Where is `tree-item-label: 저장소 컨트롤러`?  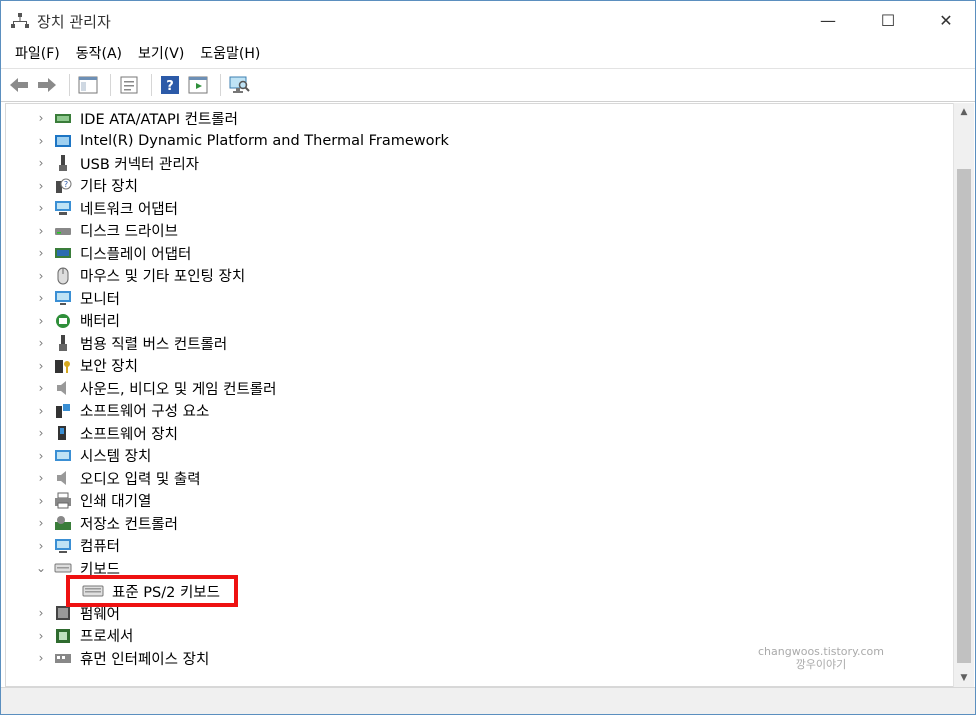
tree-item-label: 저장소 컨트롤러 is located at coordinates (129, 524).